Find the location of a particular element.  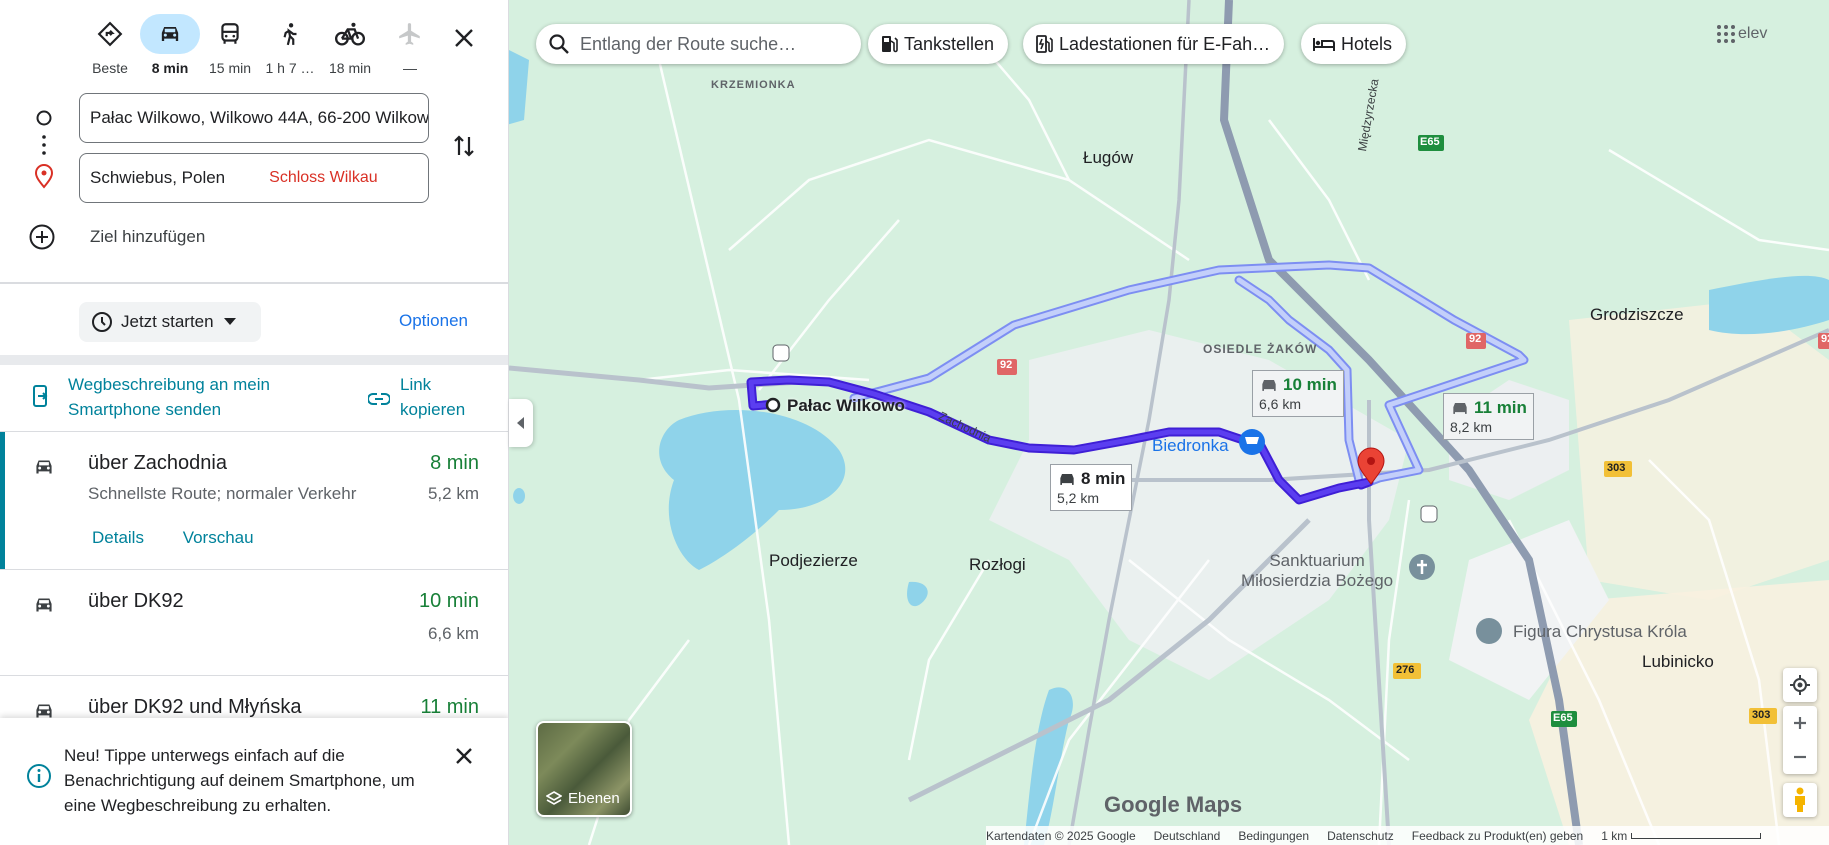

swap-waypoints-button is located at coordinates (464, 146).